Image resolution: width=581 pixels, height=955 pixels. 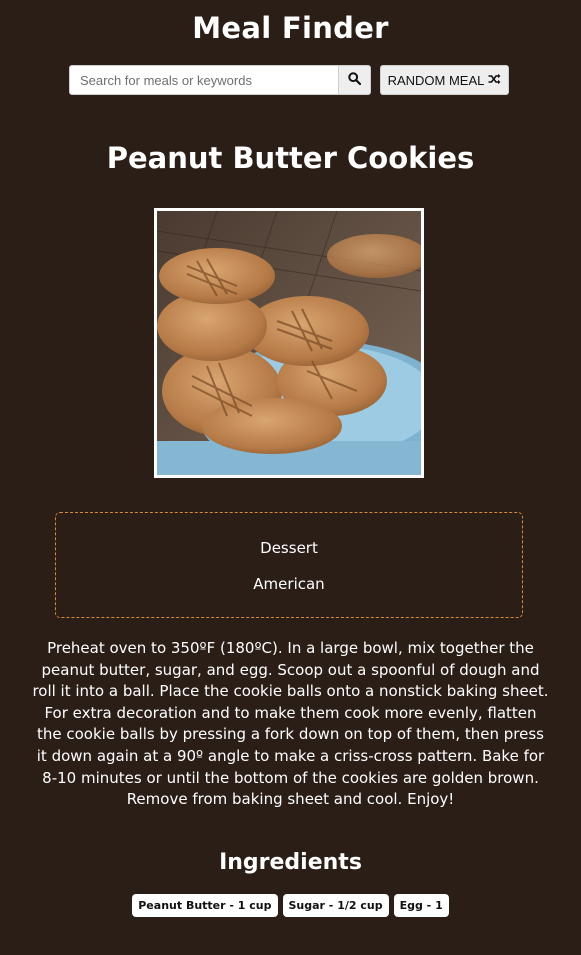 What do you see at coordinates (290, 862) in the screenshot?
I see `ingredients-title: Ingredients` at bounding box center [290, 862].